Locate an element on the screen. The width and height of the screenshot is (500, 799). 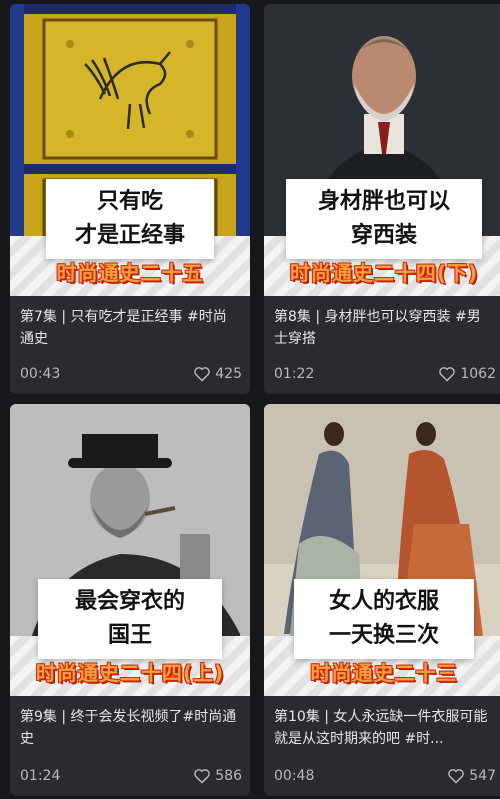
caption-line-1: 女人的衣服 is located at coordinates (383, 601).